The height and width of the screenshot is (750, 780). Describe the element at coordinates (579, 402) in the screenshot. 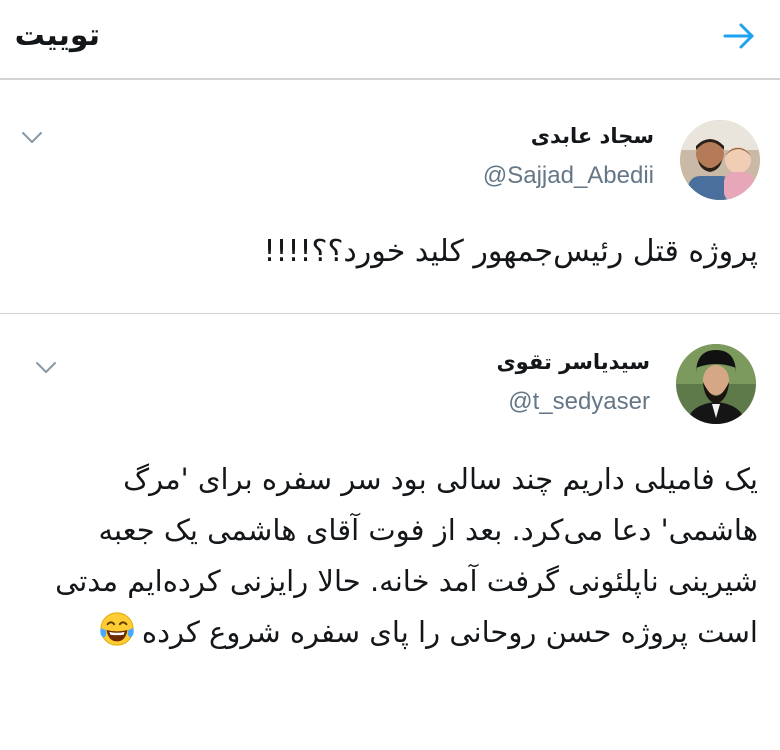

I see `user-handle: @t_sedyaser` at that location.